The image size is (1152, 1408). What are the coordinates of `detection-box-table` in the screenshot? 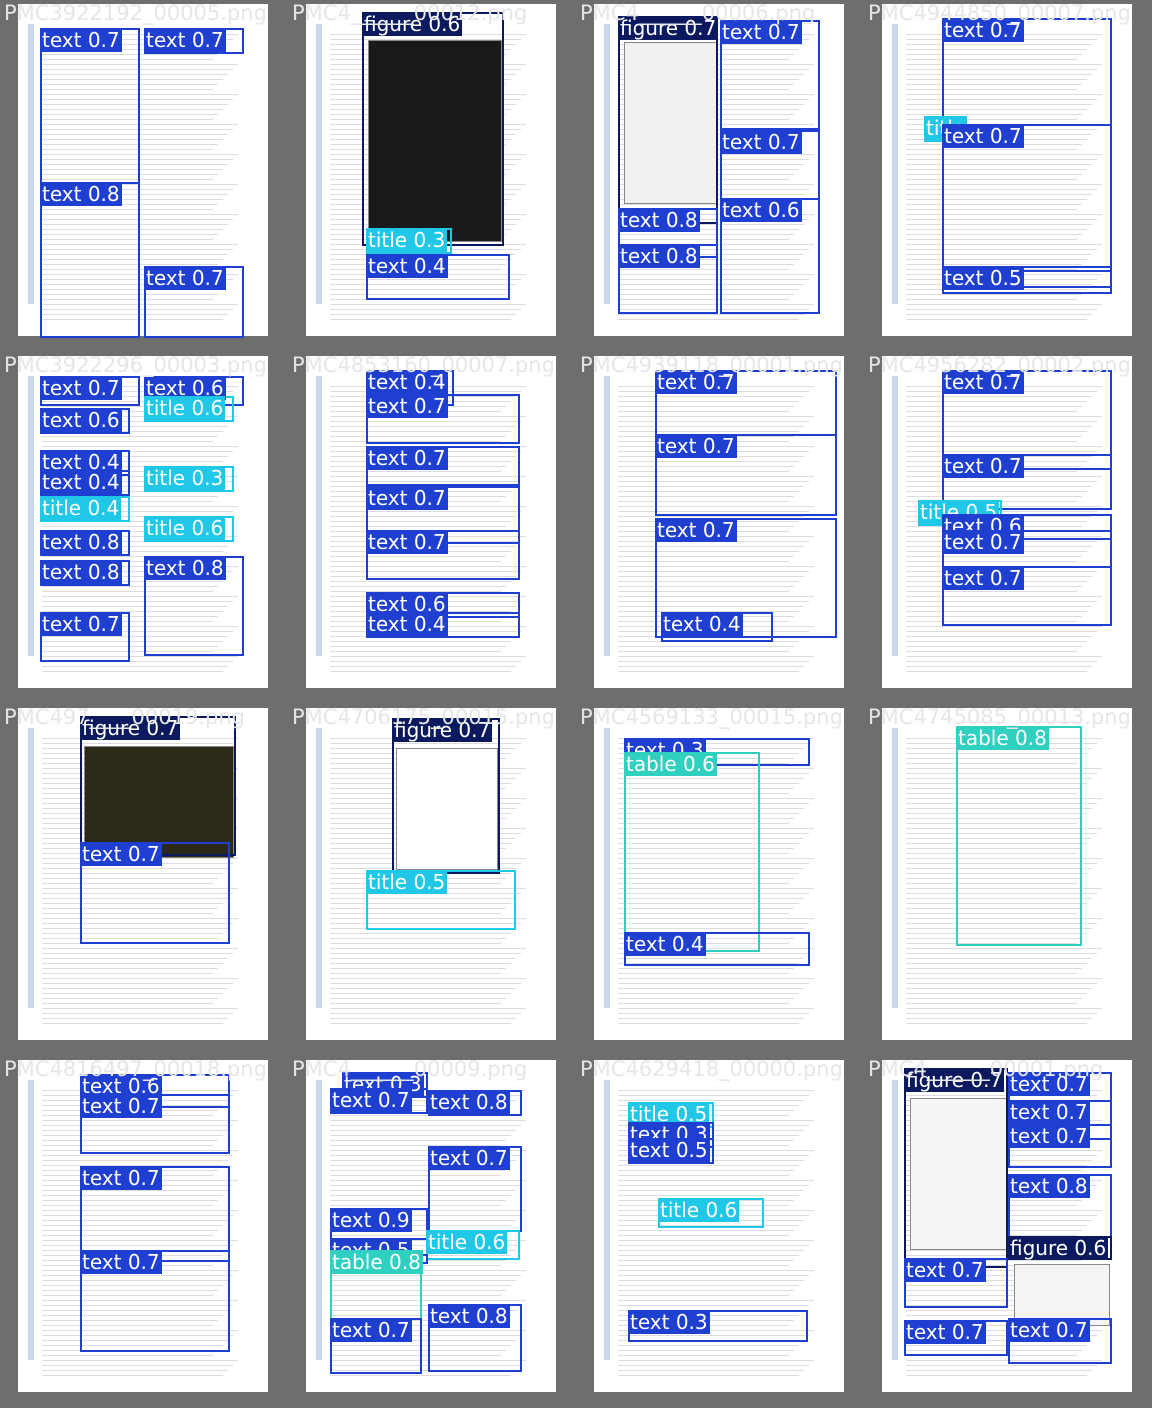 It's located at (692, 852).